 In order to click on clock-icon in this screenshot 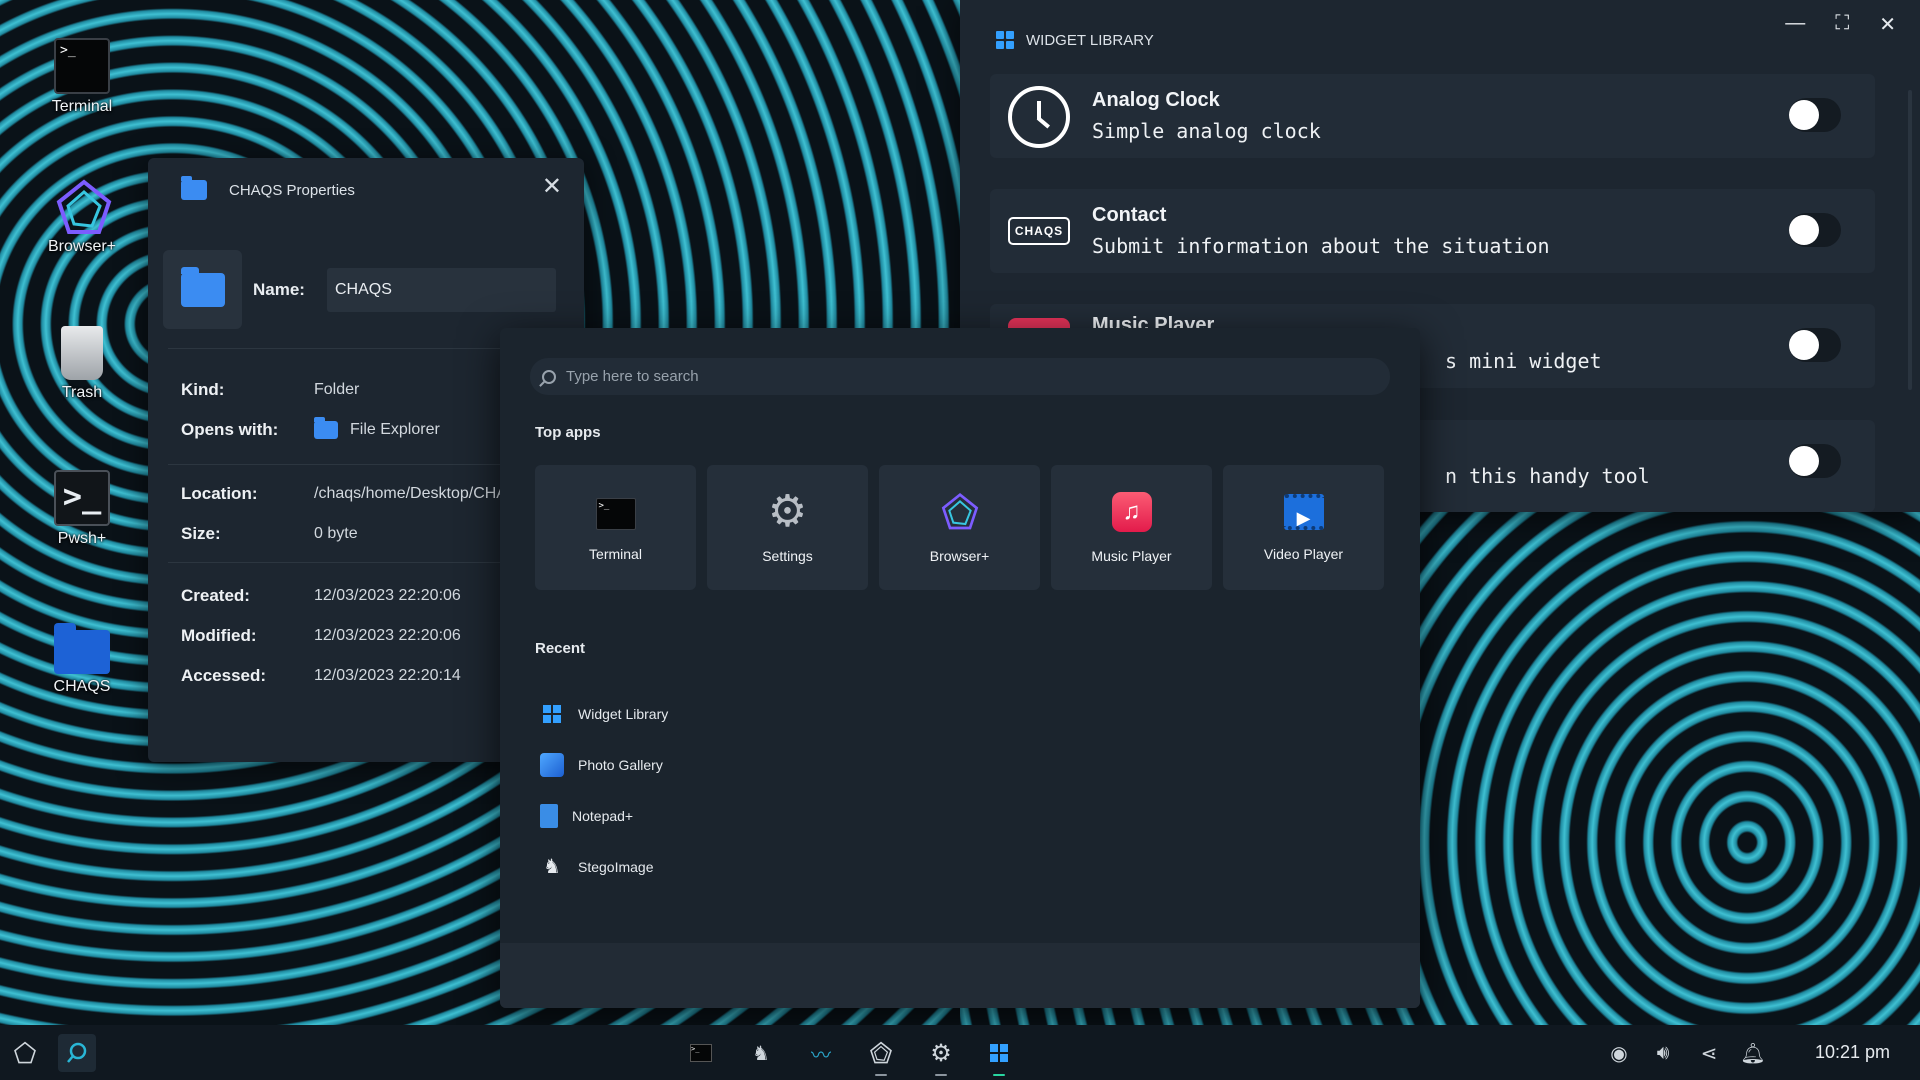, I will do `click(1039, 117)`.